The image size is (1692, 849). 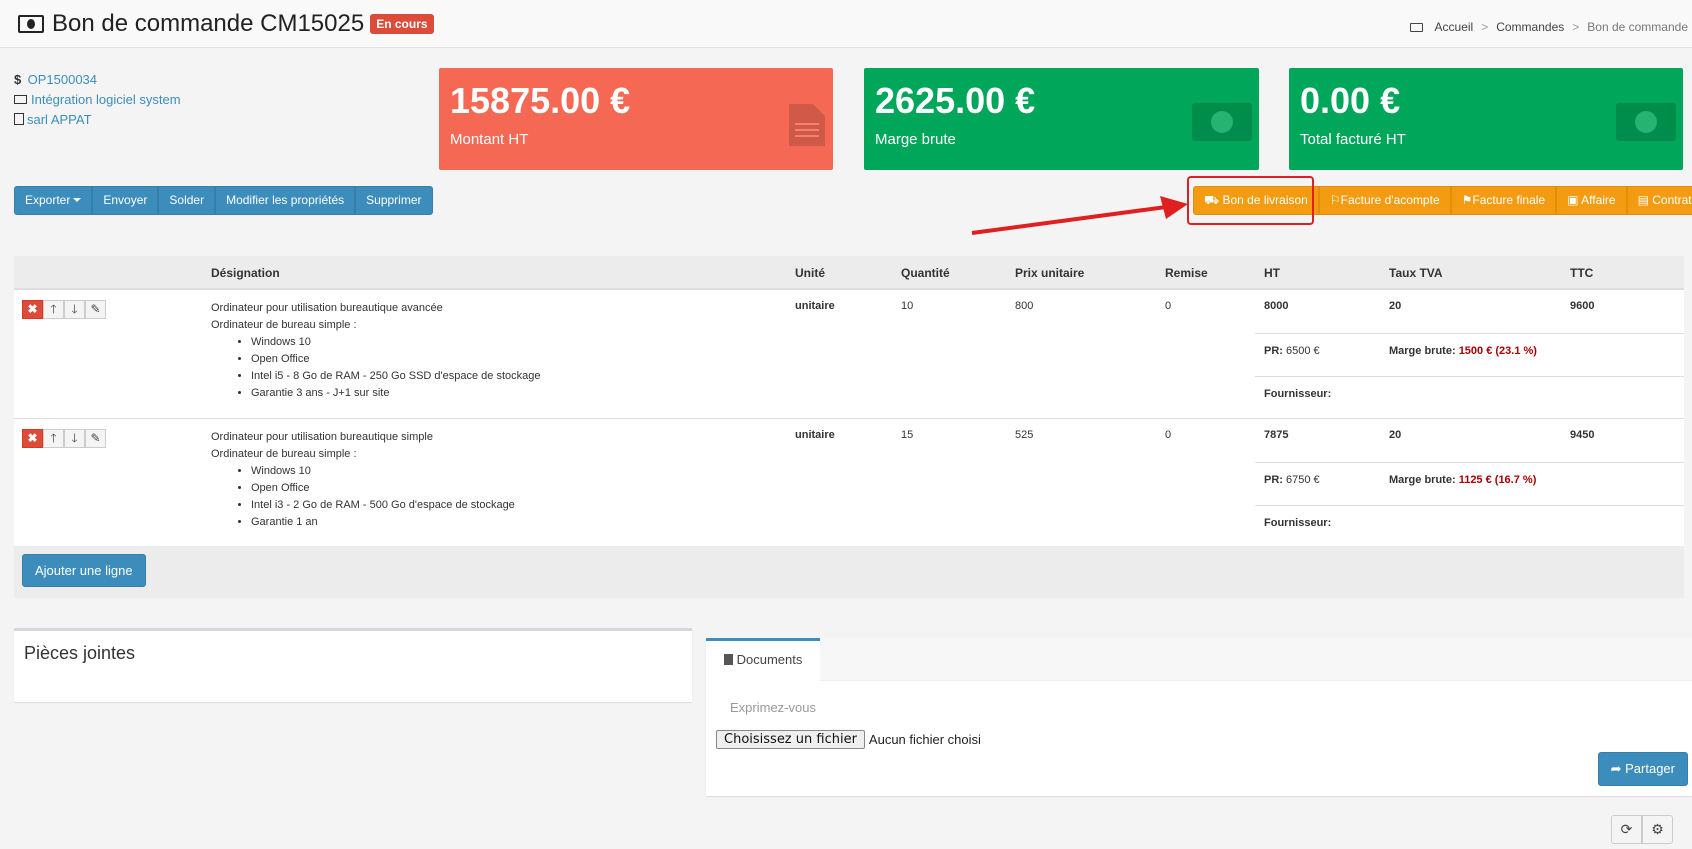 I want to click on refresh-button: ⟳, so click(x=1626, y=829).